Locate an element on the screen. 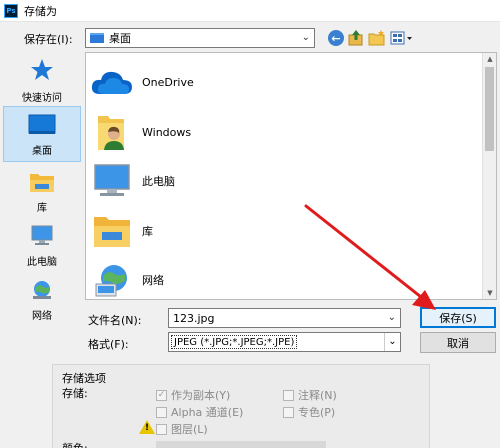 This screenshot has height=448, width=500. layers-label: 图层(L) is located at coordinates (189, 429).